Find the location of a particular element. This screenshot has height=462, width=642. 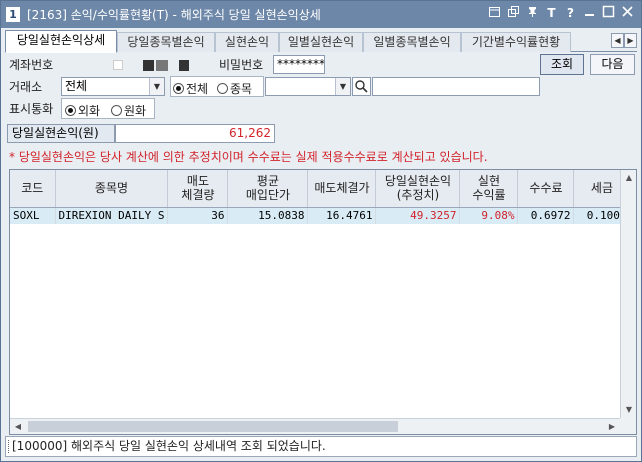

title-icons: T ? is located at coordinates (561, 13).